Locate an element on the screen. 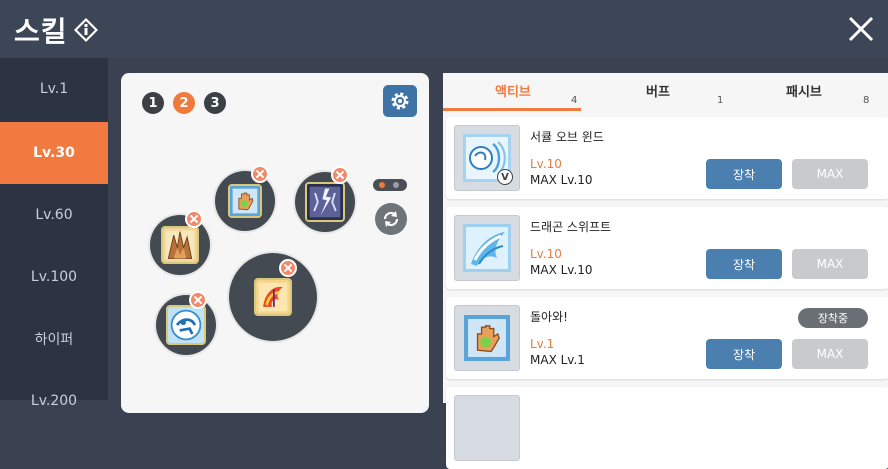 The width and height of the screenshot is (888, 469). settings-button is located at coordinates (400, 101).